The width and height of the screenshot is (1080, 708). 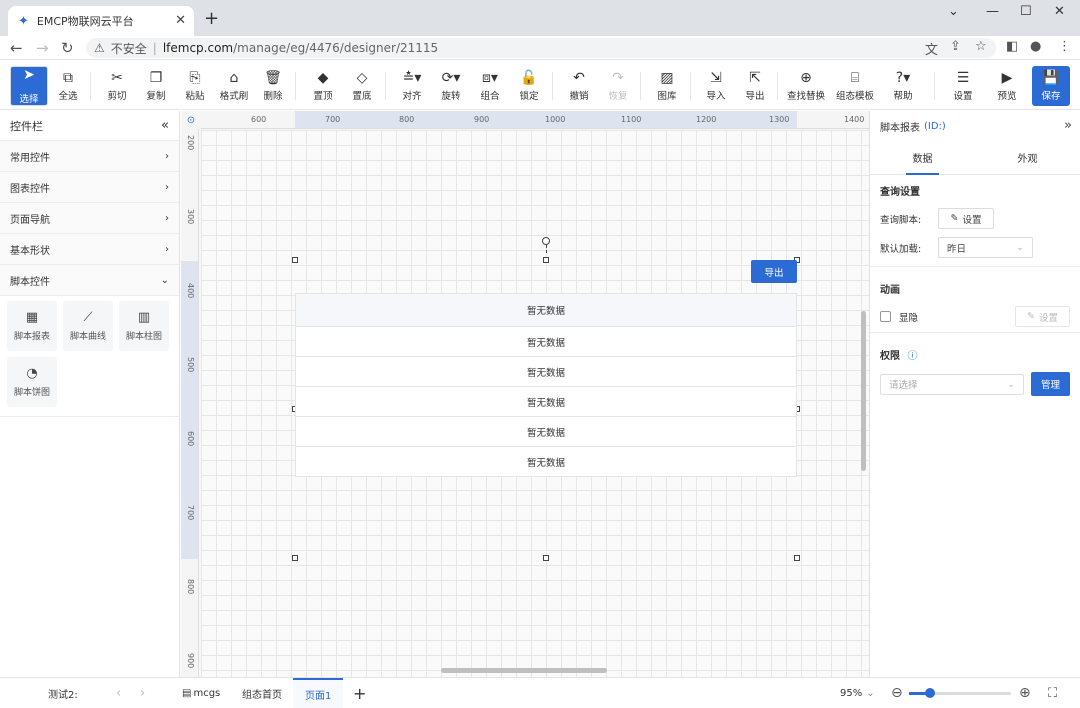 I want to click on search-icon: ⊕, so click(x=806, y=78).